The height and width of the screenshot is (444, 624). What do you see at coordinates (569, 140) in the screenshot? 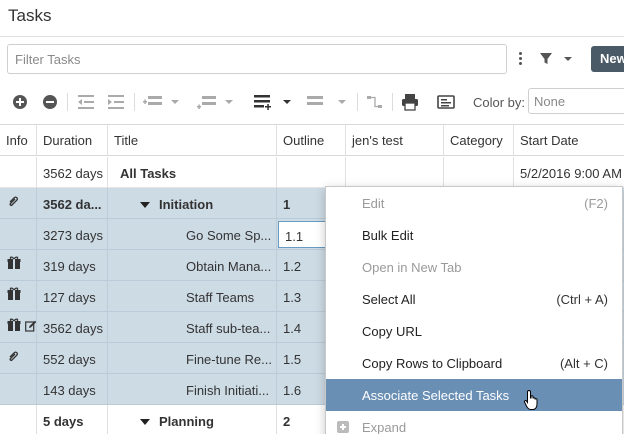
I see `column-header-start-date: Start Date` at bounding box center [569, 140].